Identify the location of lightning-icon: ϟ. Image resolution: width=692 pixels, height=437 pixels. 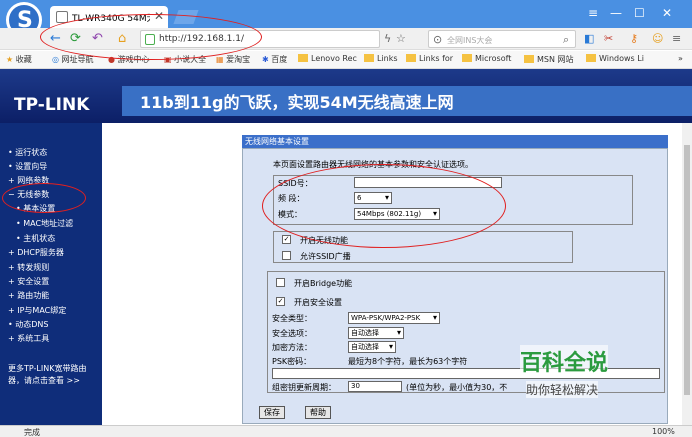
(387, 38).